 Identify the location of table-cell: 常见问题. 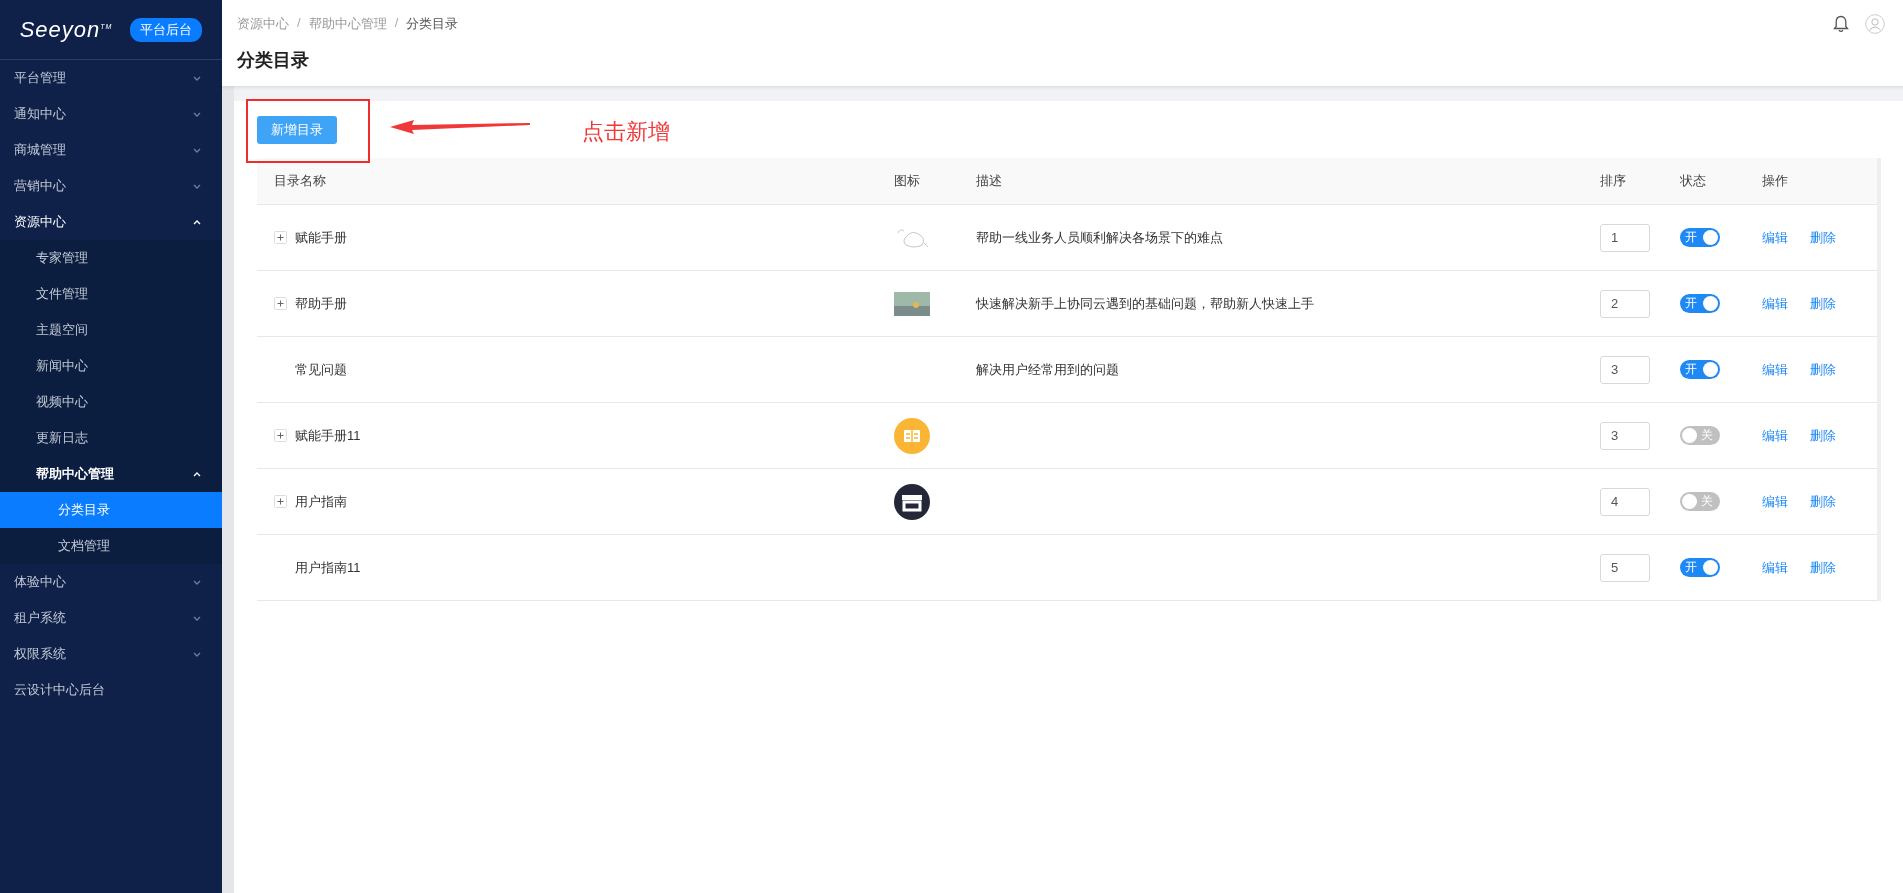
(321, 369).